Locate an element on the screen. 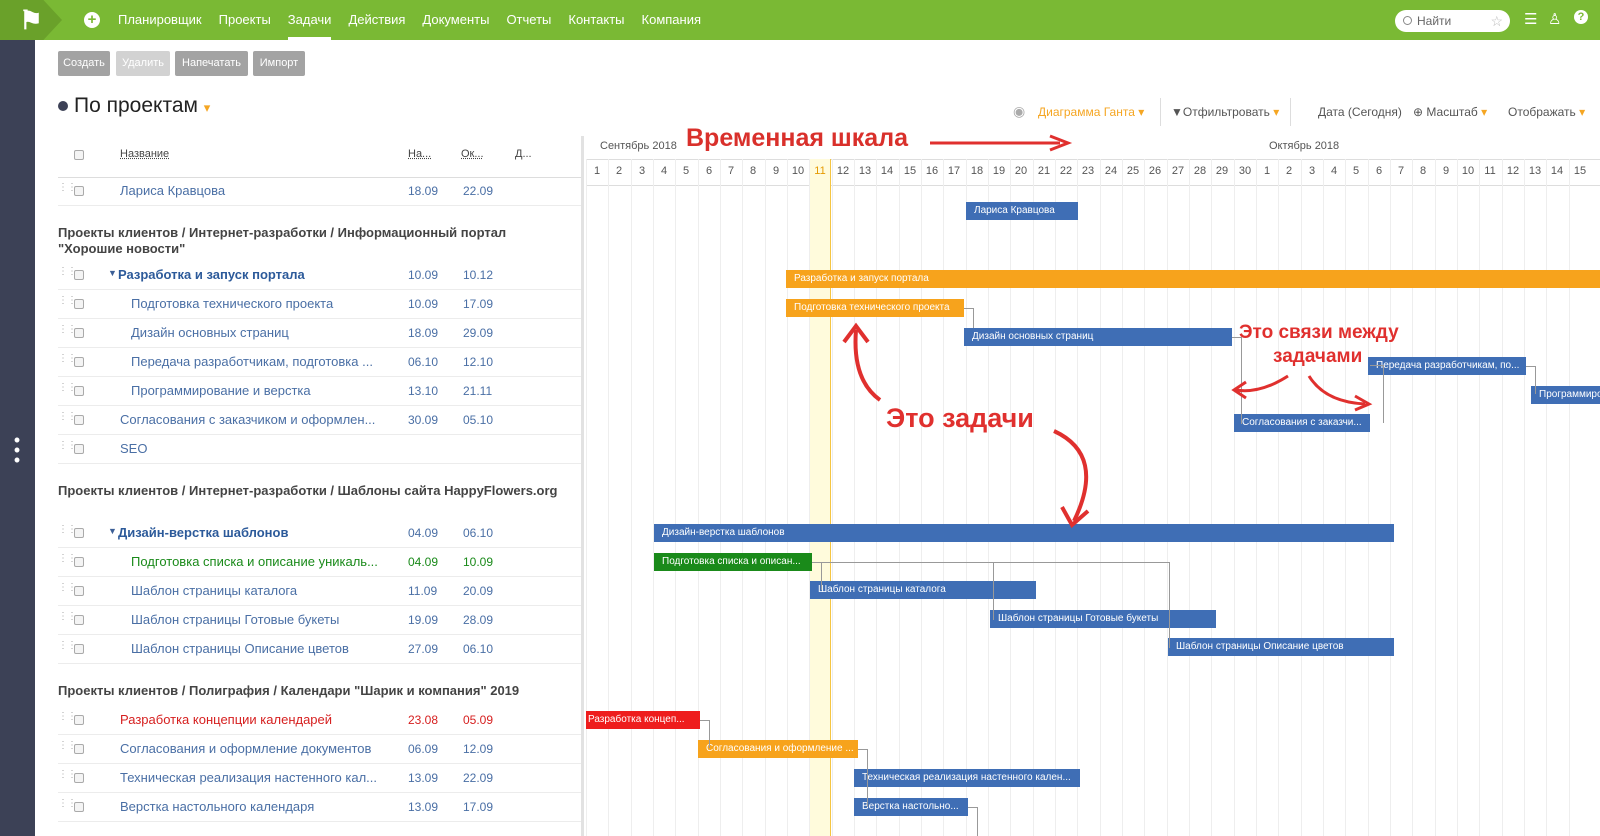 The image size is (1600, 836). nav-tasks: Задачи is located at coordinates (309, 20).